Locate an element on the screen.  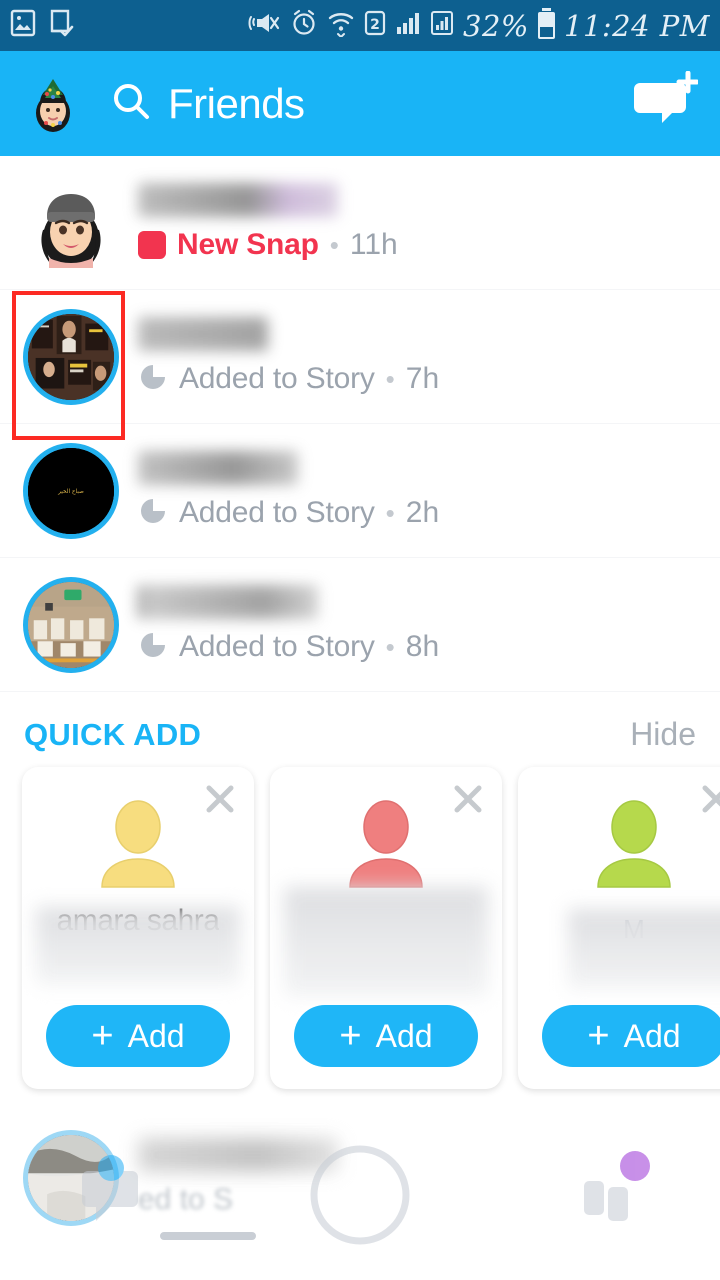
friend-name-redacted-partial is located at coordinates (238, 1155).